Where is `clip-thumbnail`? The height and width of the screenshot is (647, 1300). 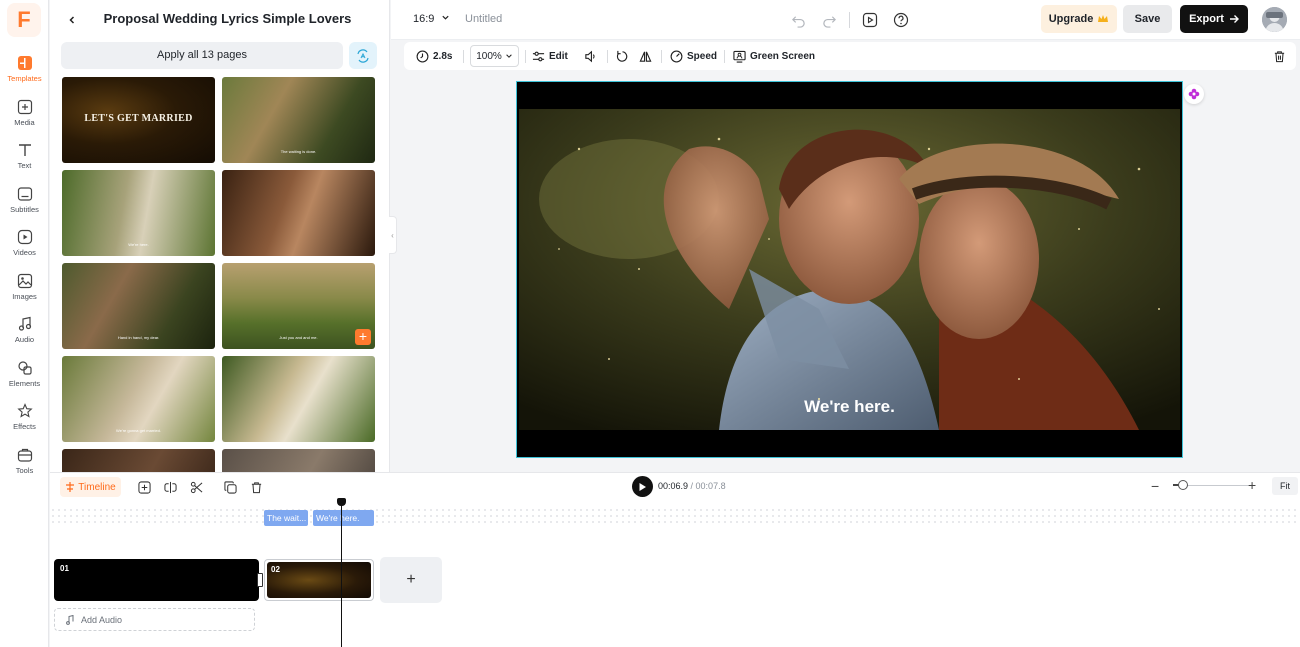
clip-thumbnail is located at coordinates (319, 580).